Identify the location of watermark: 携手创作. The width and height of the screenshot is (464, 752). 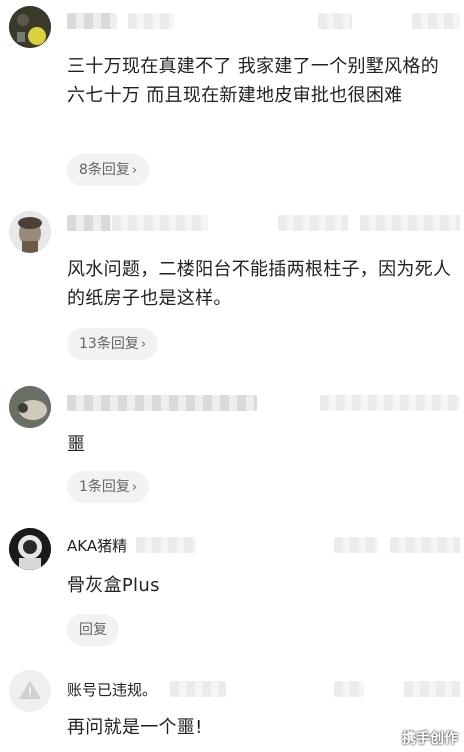
(430, 739).